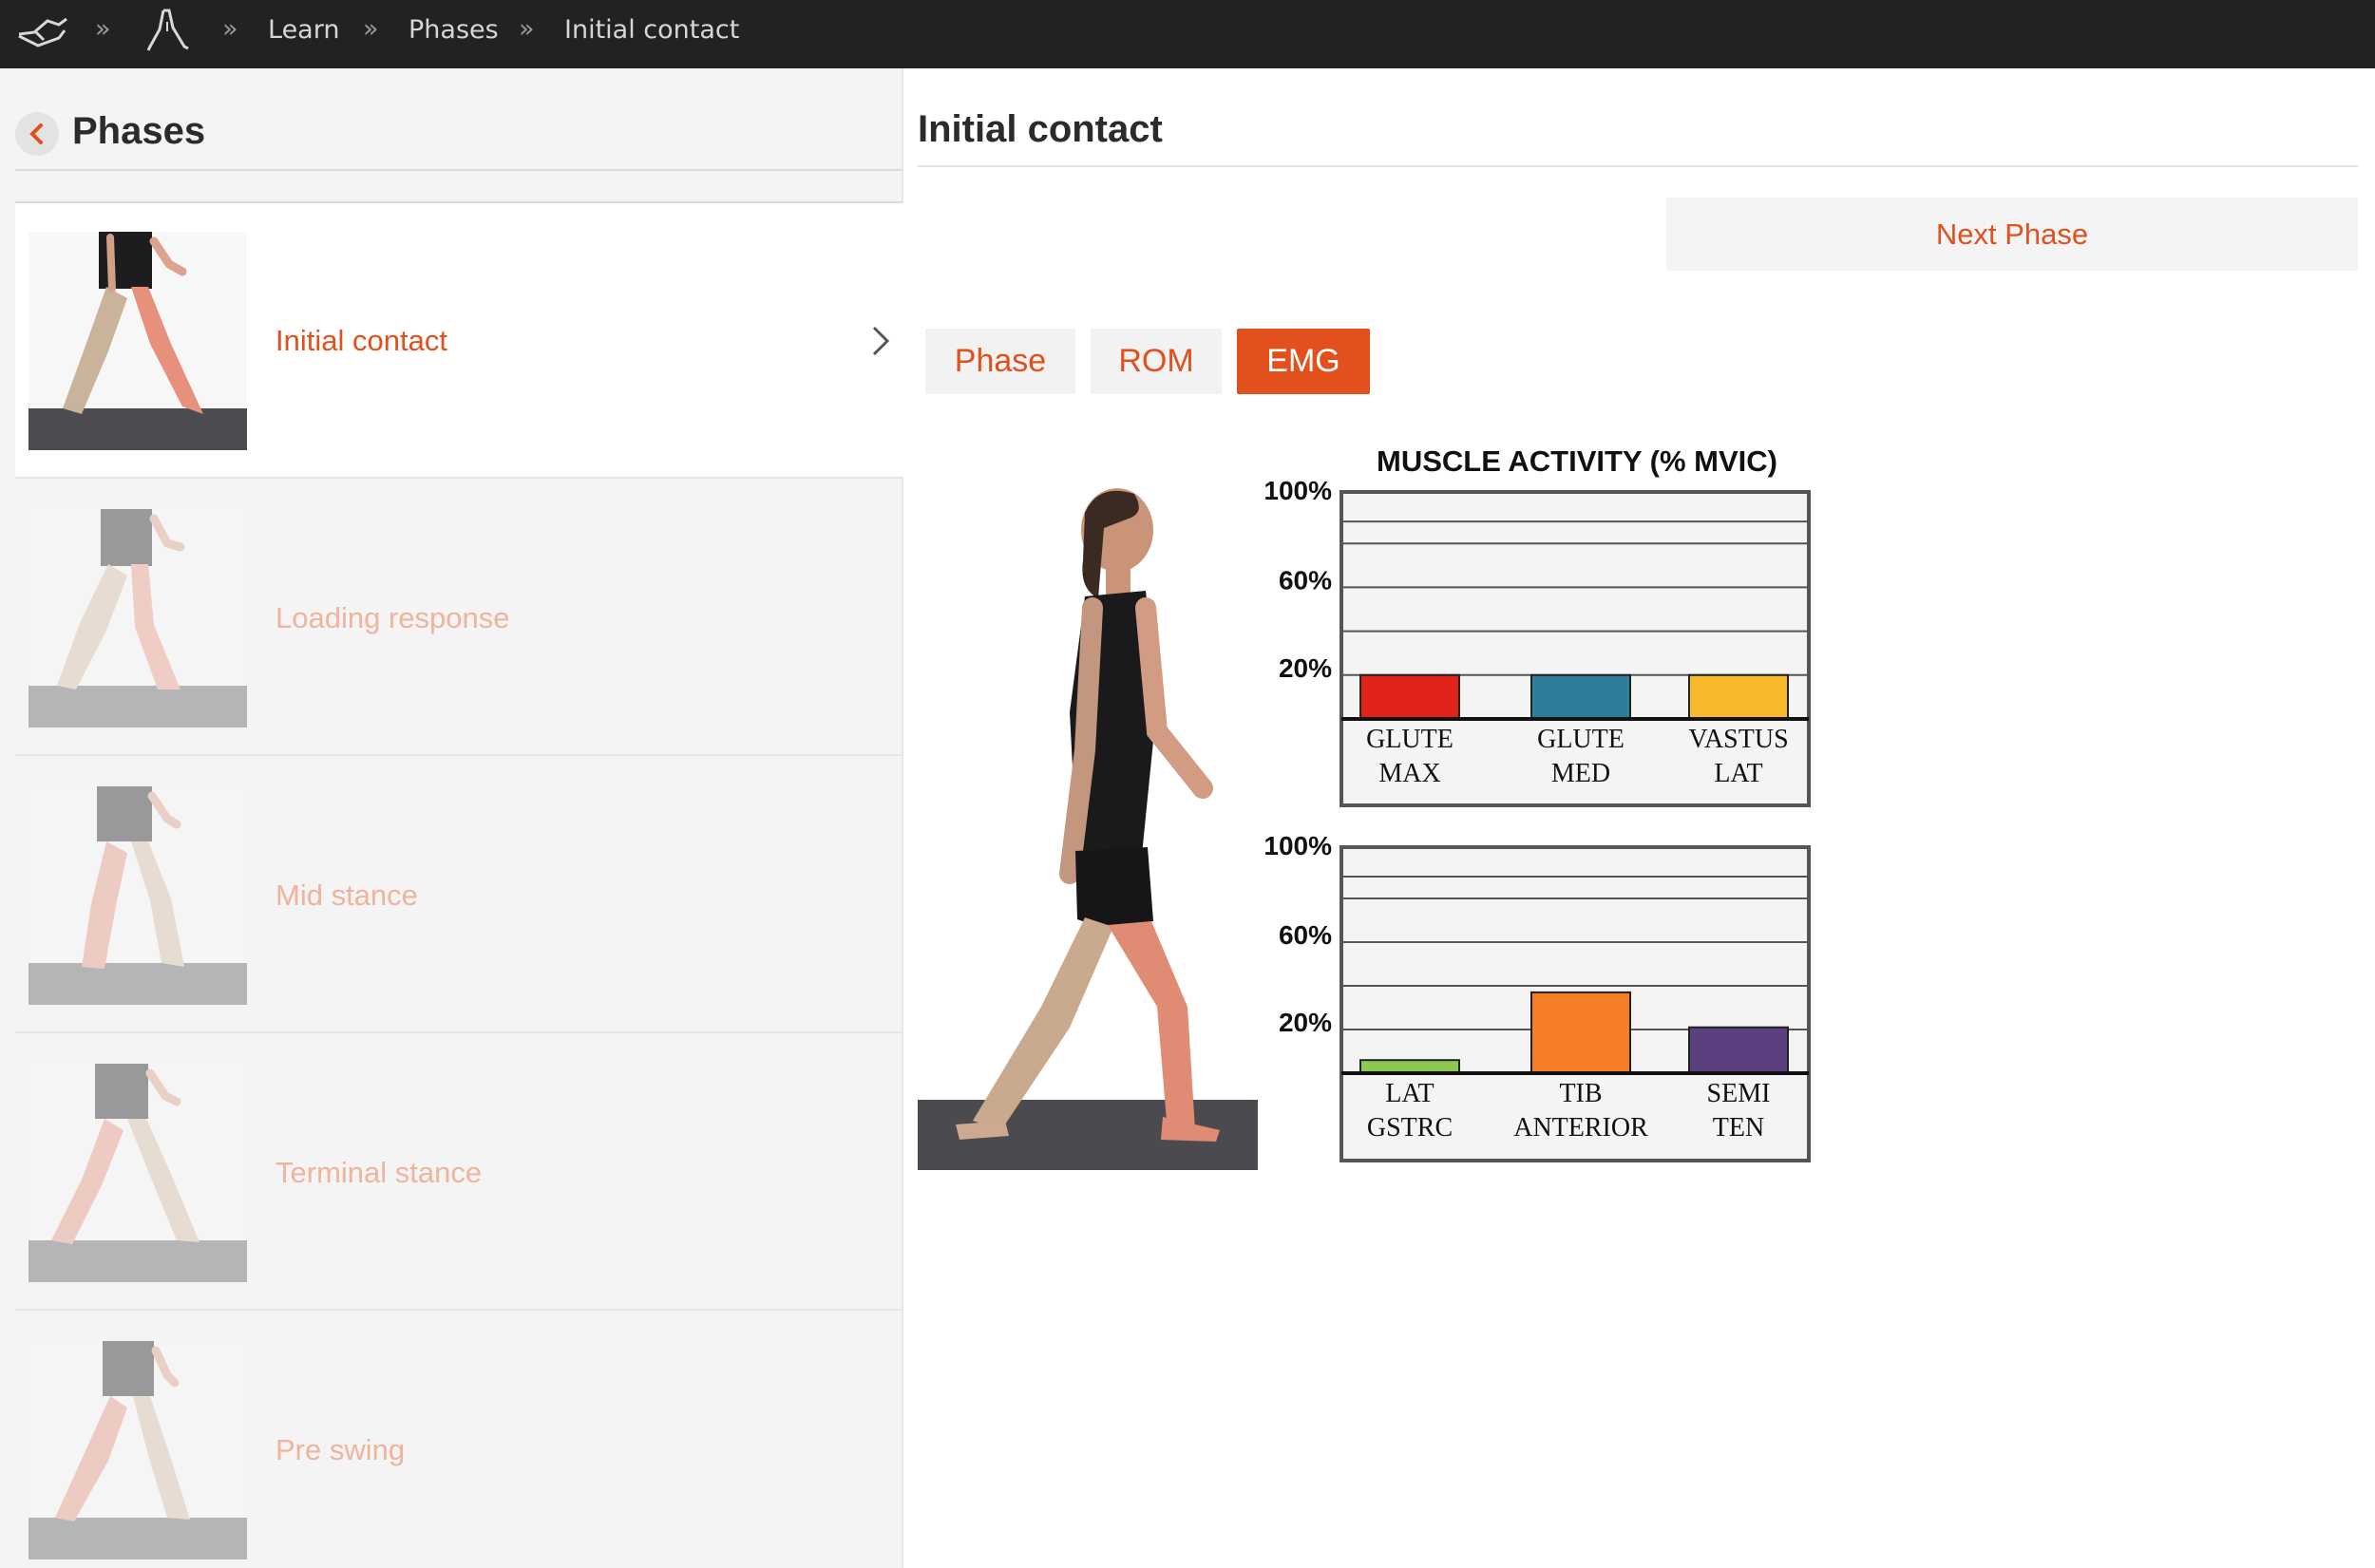 Image resolution: width=2375 pixels, height=1568 pixels. Describe the element at coordinates (393, 617) in the screenshot. I see `phase-item-label: Loading response` at that location.